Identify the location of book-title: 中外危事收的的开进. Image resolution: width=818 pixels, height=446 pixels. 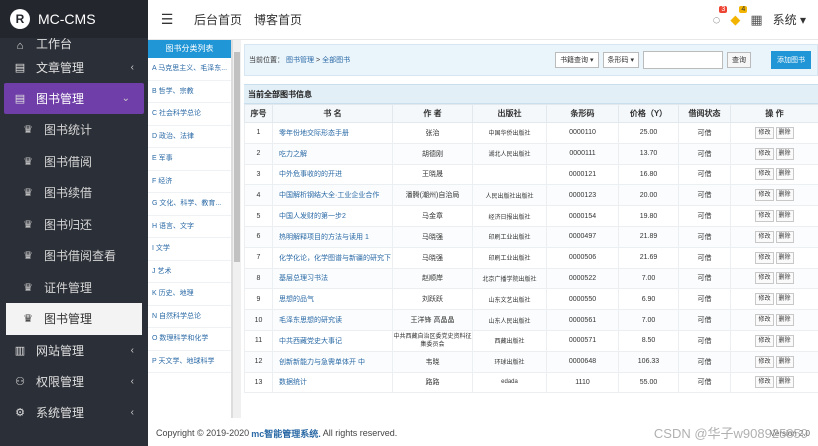
(332, 174).